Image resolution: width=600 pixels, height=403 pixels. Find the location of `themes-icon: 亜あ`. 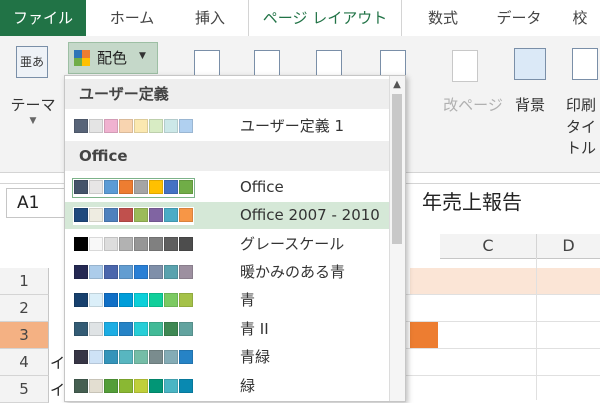

themes-icon: 亜あ is located at coordinates (32, 62).